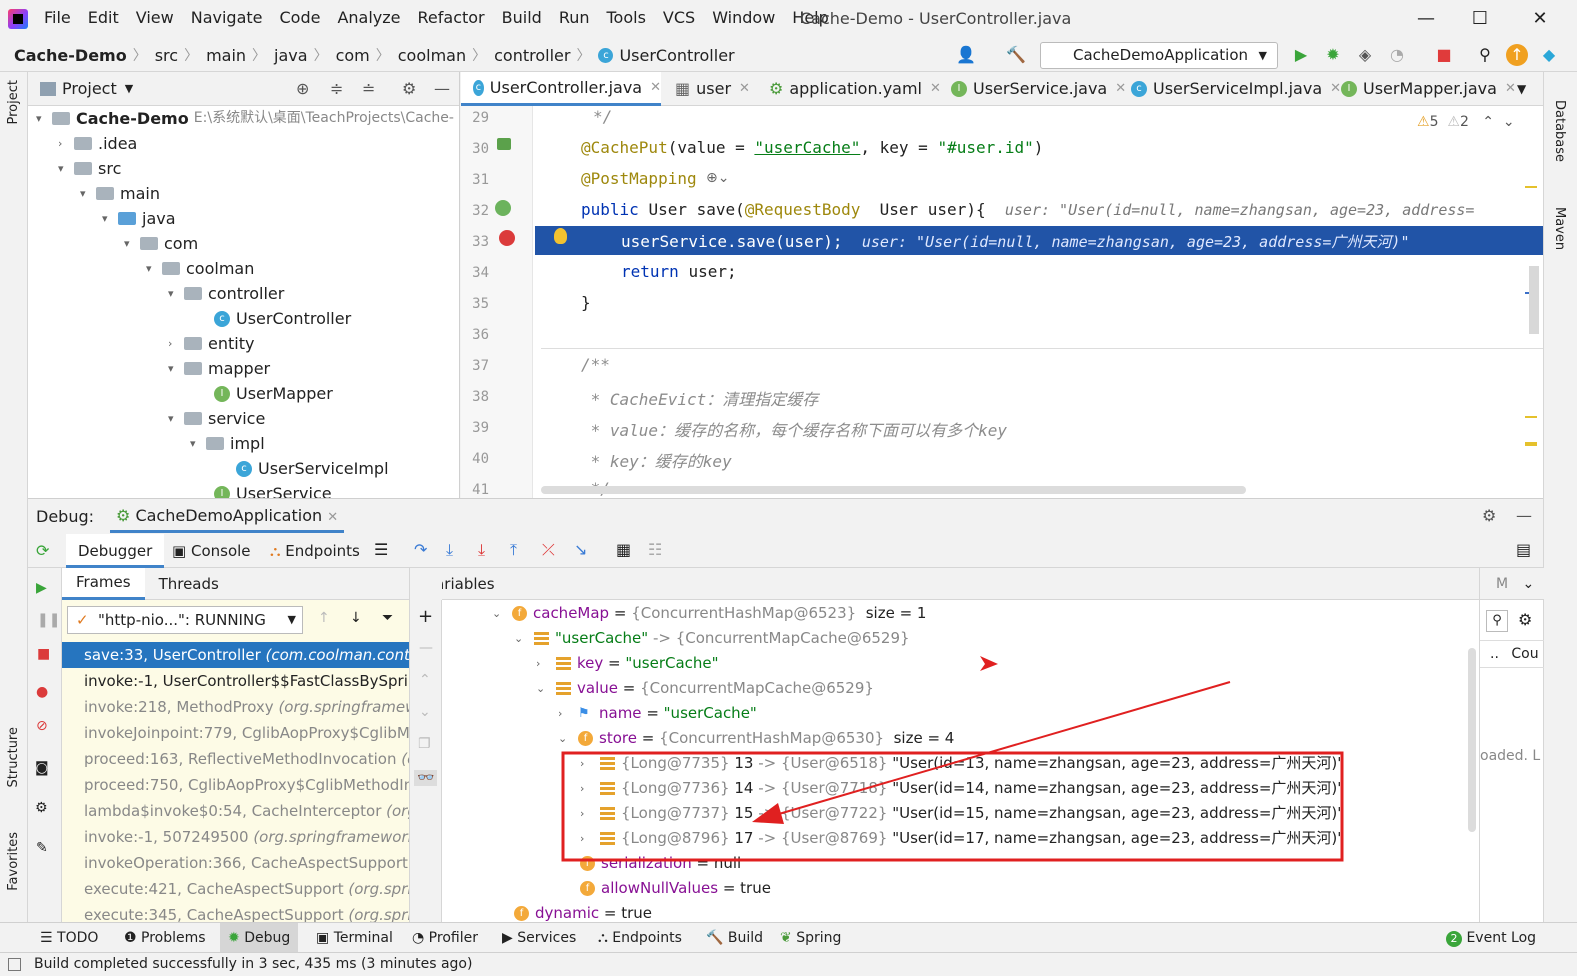 This screenshot has width=1577, height=976. What do you see at coordinates (1529, 584) in the screenshot?
I see `chevron-down-icon: ⌄` at bounding box center [1529, 584].